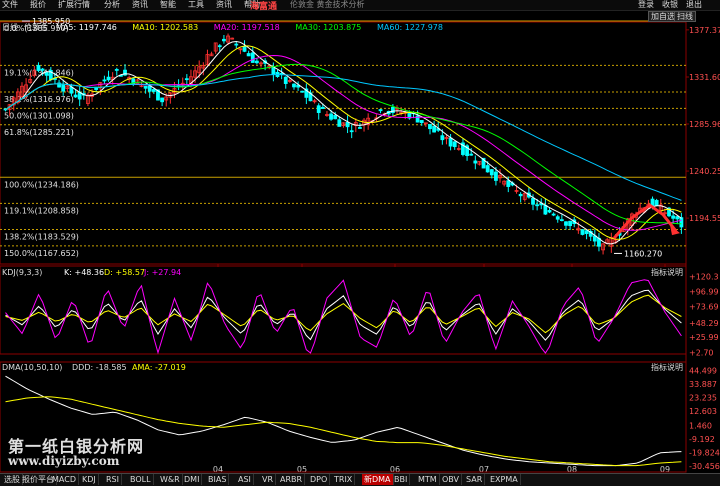  I want to click on tab-19: EXPMA, so click(504, 479).